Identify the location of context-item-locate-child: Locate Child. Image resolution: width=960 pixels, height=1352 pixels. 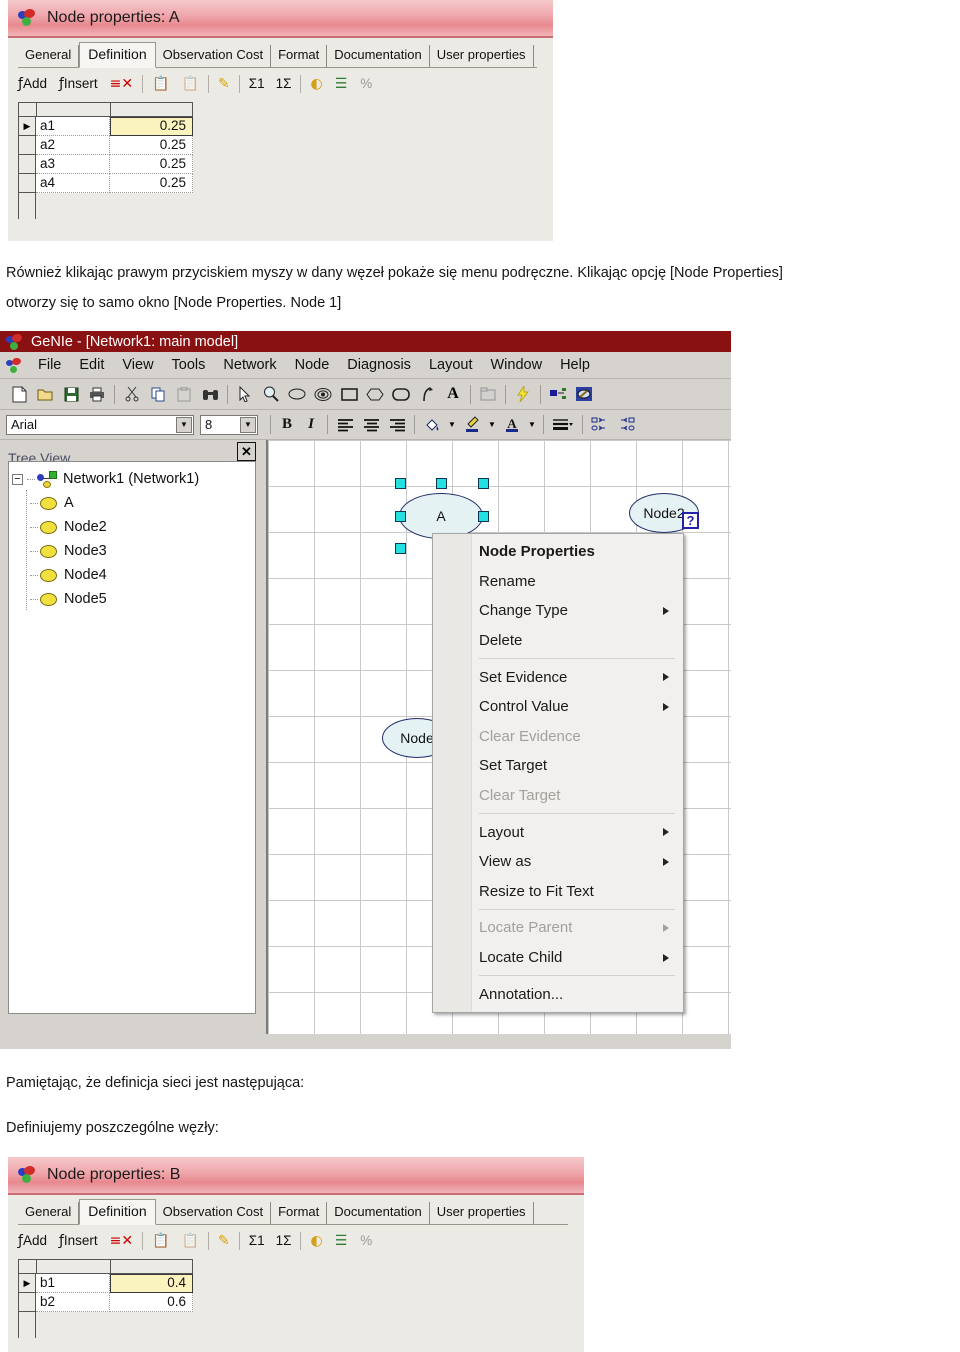
(558, 958).